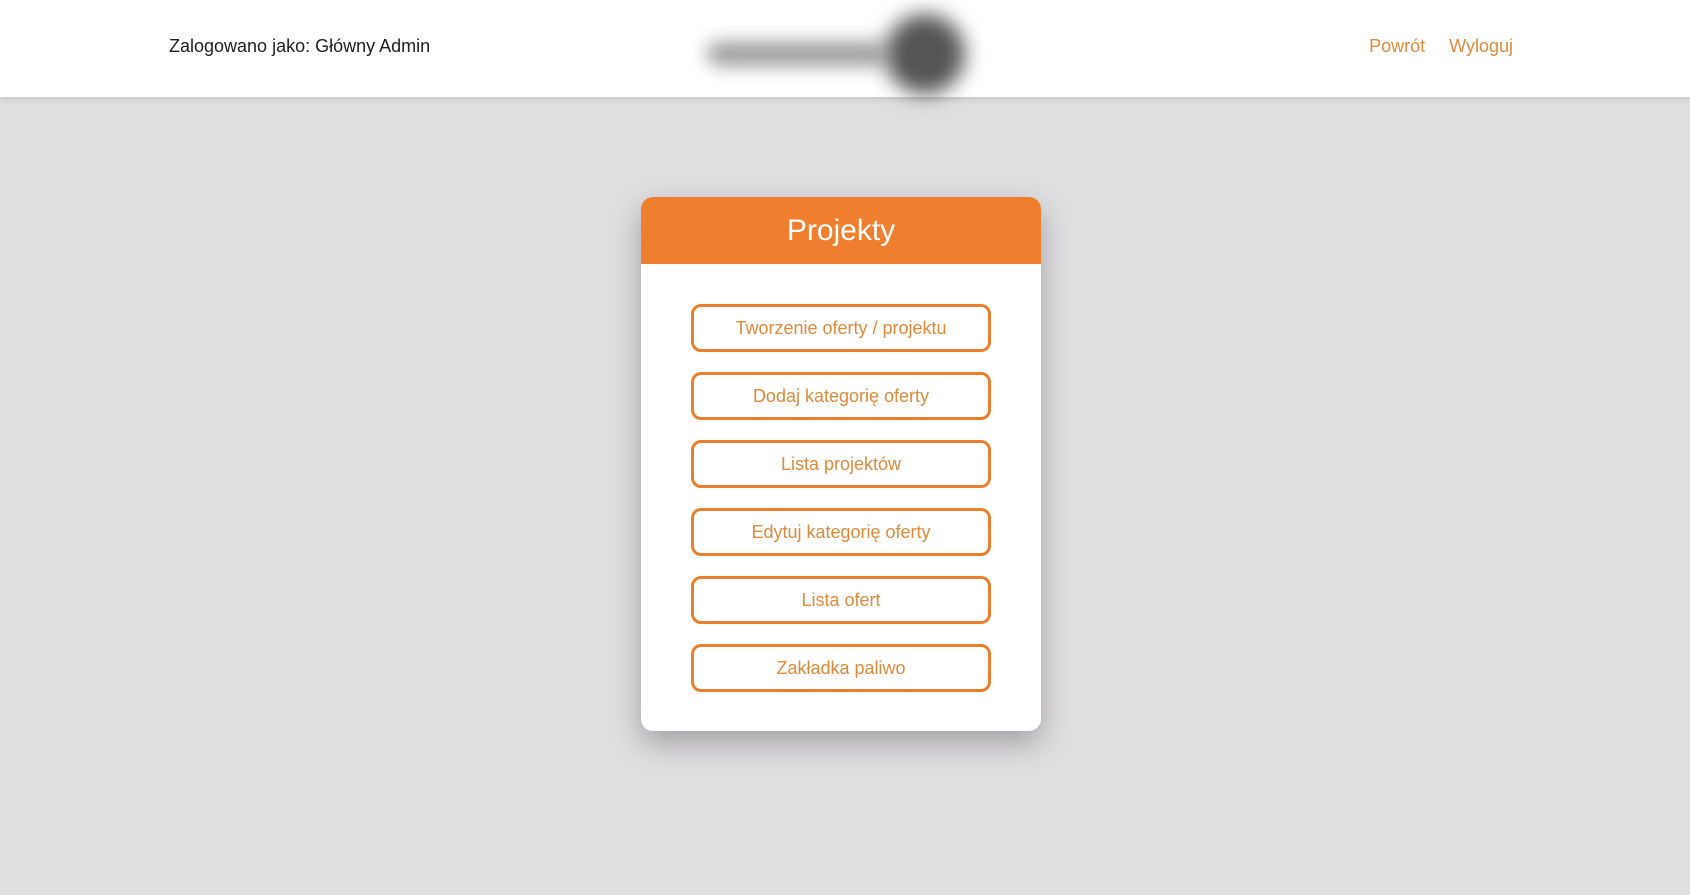  I want to click on fuel-tab-button: Zakładka paliwo, so click(841, 668).